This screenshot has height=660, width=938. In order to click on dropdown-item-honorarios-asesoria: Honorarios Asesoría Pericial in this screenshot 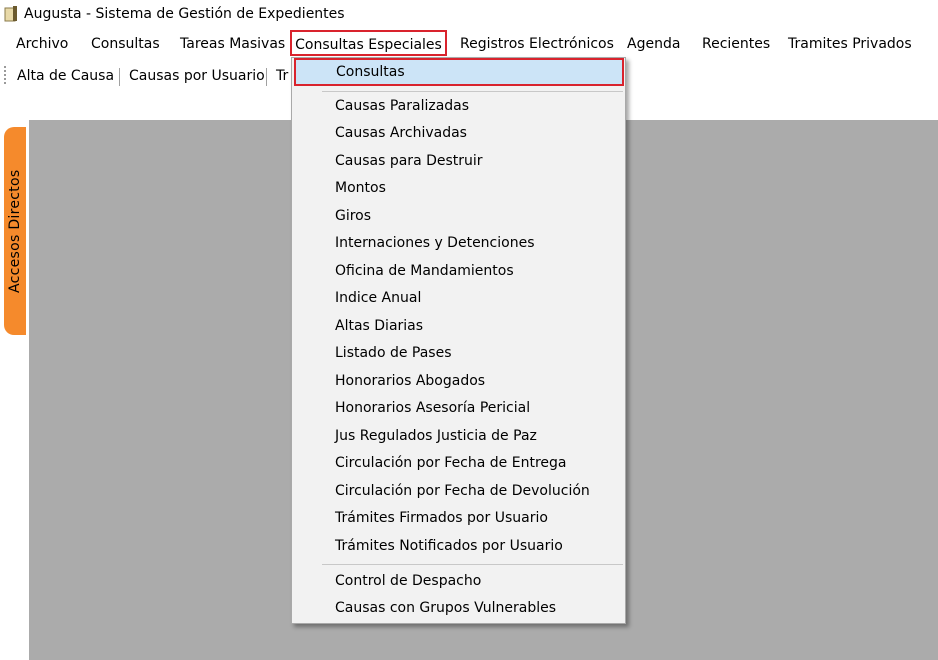, I will do `click(458, 408)`.